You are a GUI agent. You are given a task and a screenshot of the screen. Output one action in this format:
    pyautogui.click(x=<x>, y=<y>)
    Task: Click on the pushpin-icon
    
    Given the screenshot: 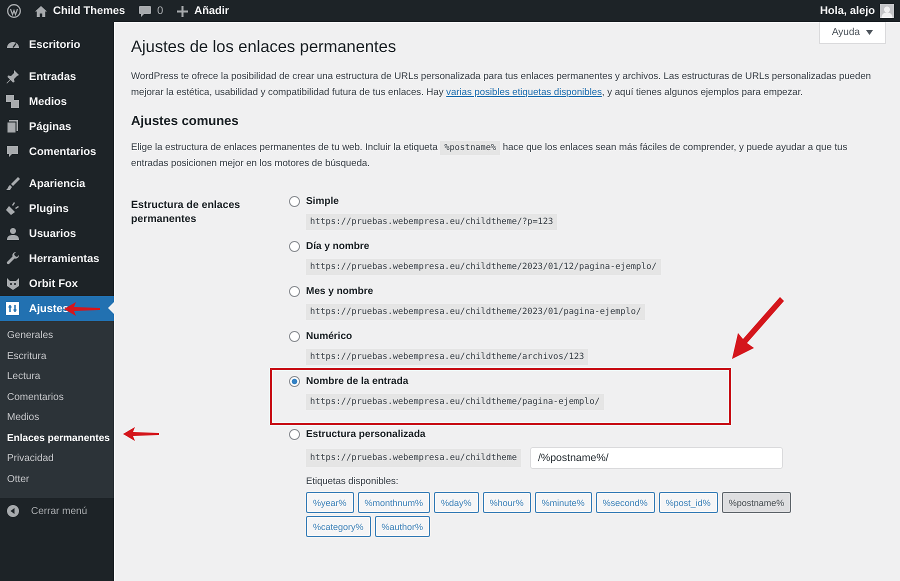 What is the action you would take?
    pyautogui.click(x=13, y=77)
    